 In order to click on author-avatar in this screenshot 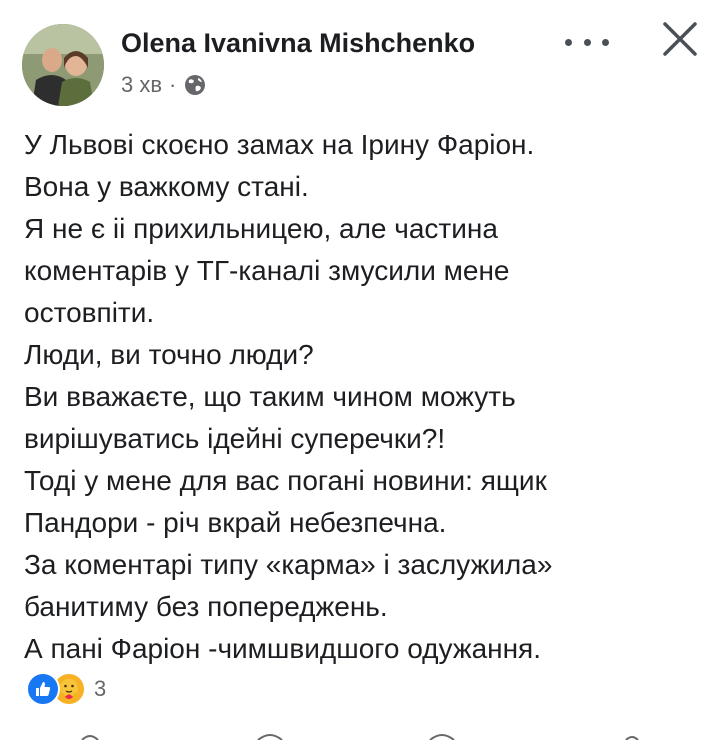, I will do `click(63, 65)`.